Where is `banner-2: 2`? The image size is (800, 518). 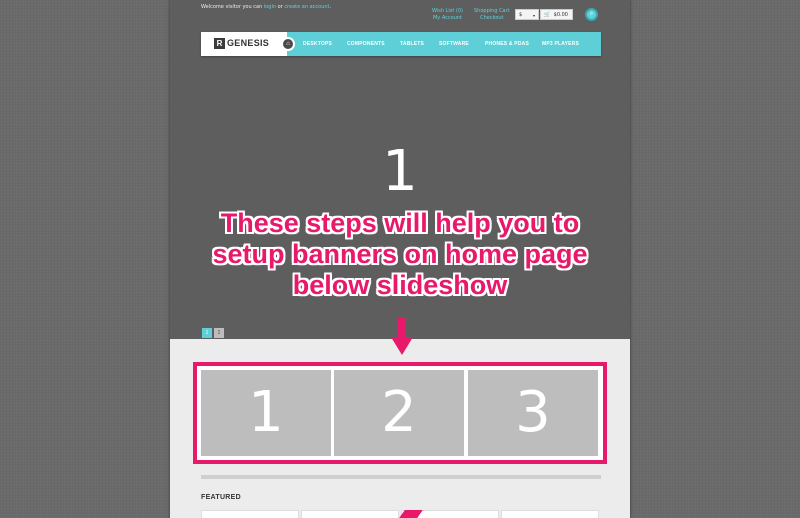 banner-2: 2 is located at coordinates (399, 413).